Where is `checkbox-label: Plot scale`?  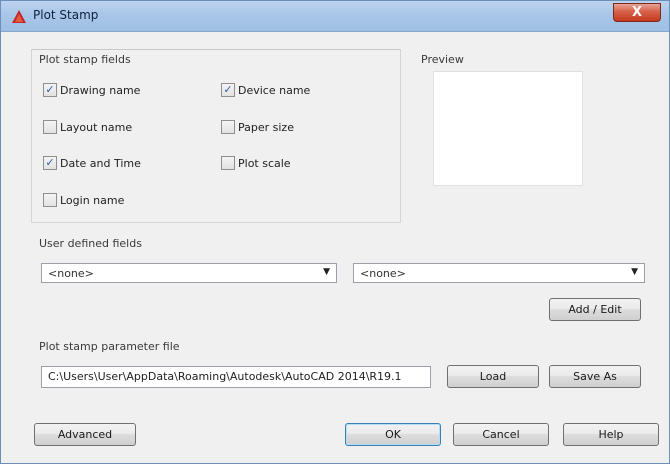 checkbox-label: Plot scale is located at coordinates (264, 163).